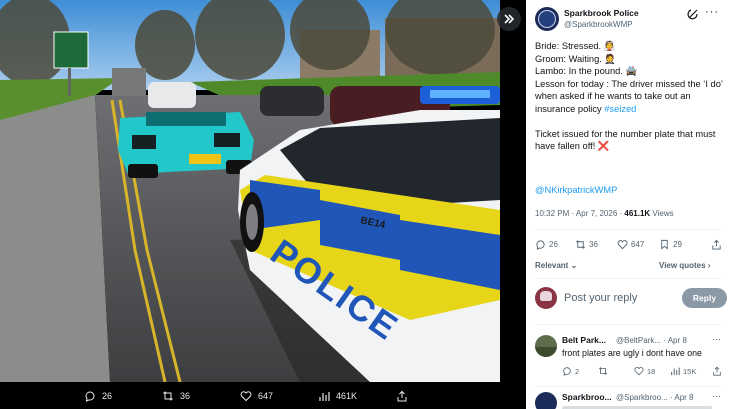  Describe the element at coordinates (651, 371) in the screenshot. I see `reply-like-count: 18` at that location.